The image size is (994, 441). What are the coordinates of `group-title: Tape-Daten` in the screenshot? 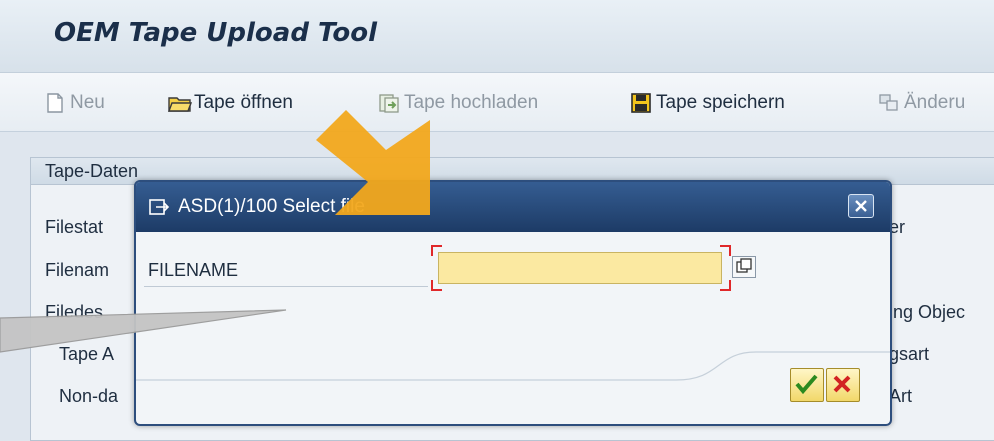 It's located at (92, 171).